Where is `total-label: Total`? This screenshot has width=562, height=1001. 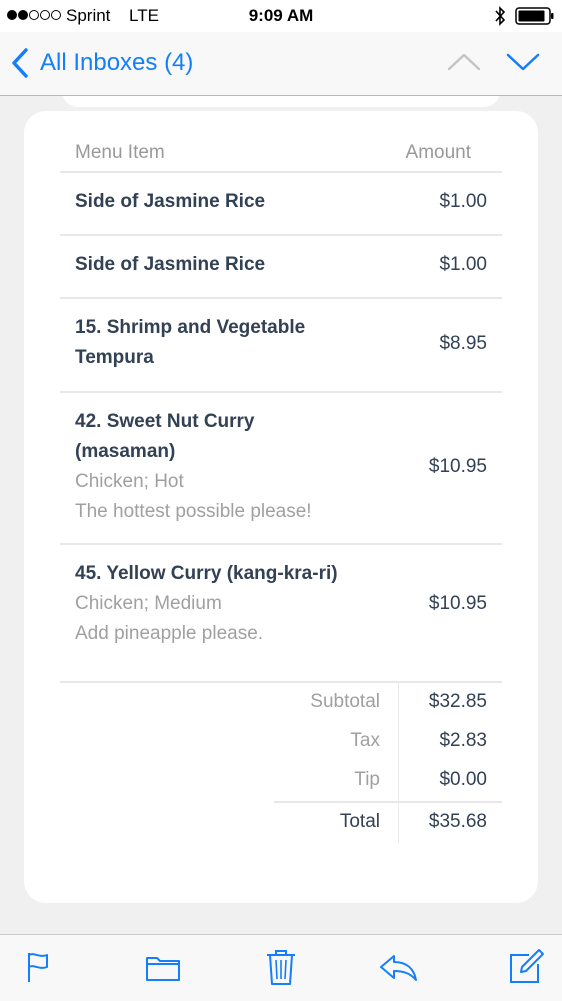
total-label: Total is located at coordinates (359, 821).